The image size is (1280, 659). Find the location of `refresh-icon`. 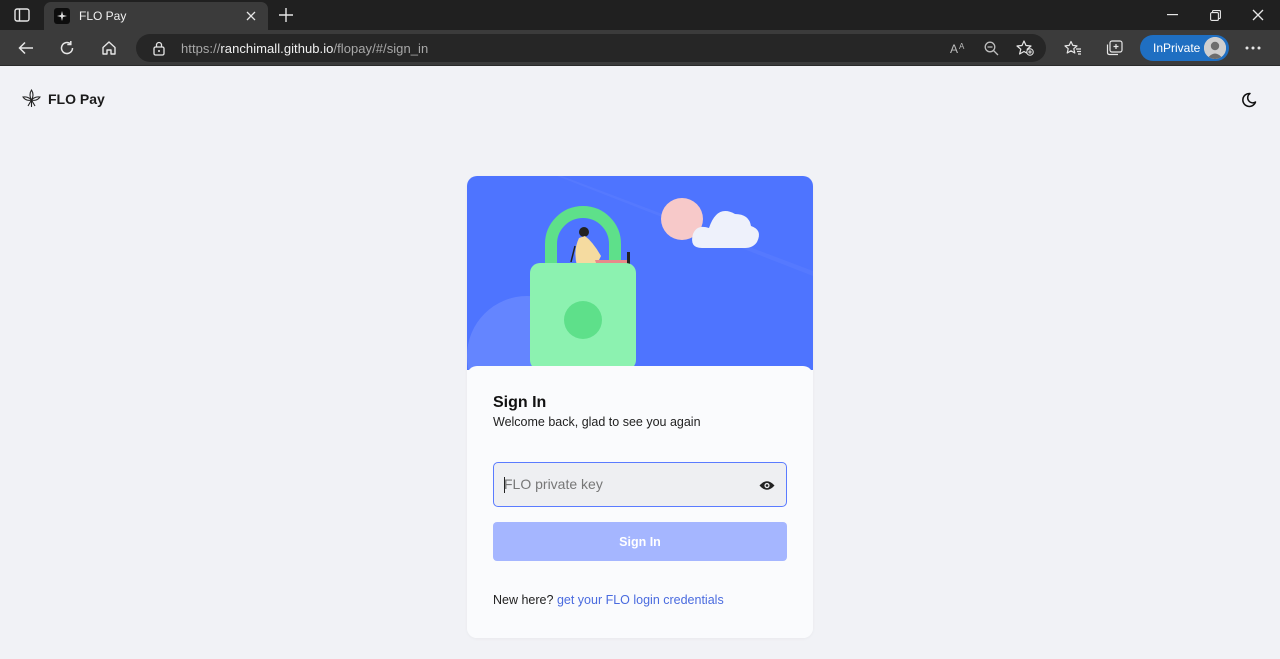

refresh-icon is located at coordinates (67, 48).